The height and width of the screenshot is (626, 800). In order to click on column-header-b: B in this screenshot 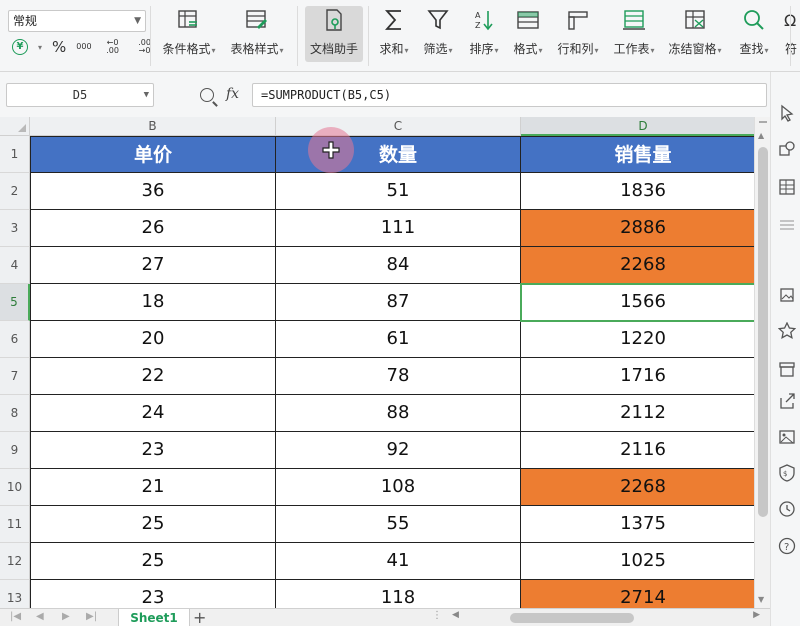, I will do `click(153, 126)`.